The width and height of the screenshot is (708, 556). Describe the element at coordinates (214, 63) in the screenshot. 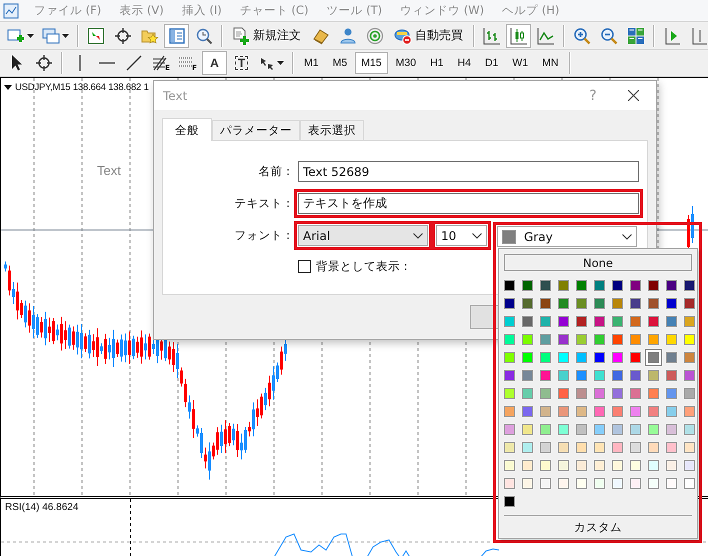

I see `tool-button: A` at that location.